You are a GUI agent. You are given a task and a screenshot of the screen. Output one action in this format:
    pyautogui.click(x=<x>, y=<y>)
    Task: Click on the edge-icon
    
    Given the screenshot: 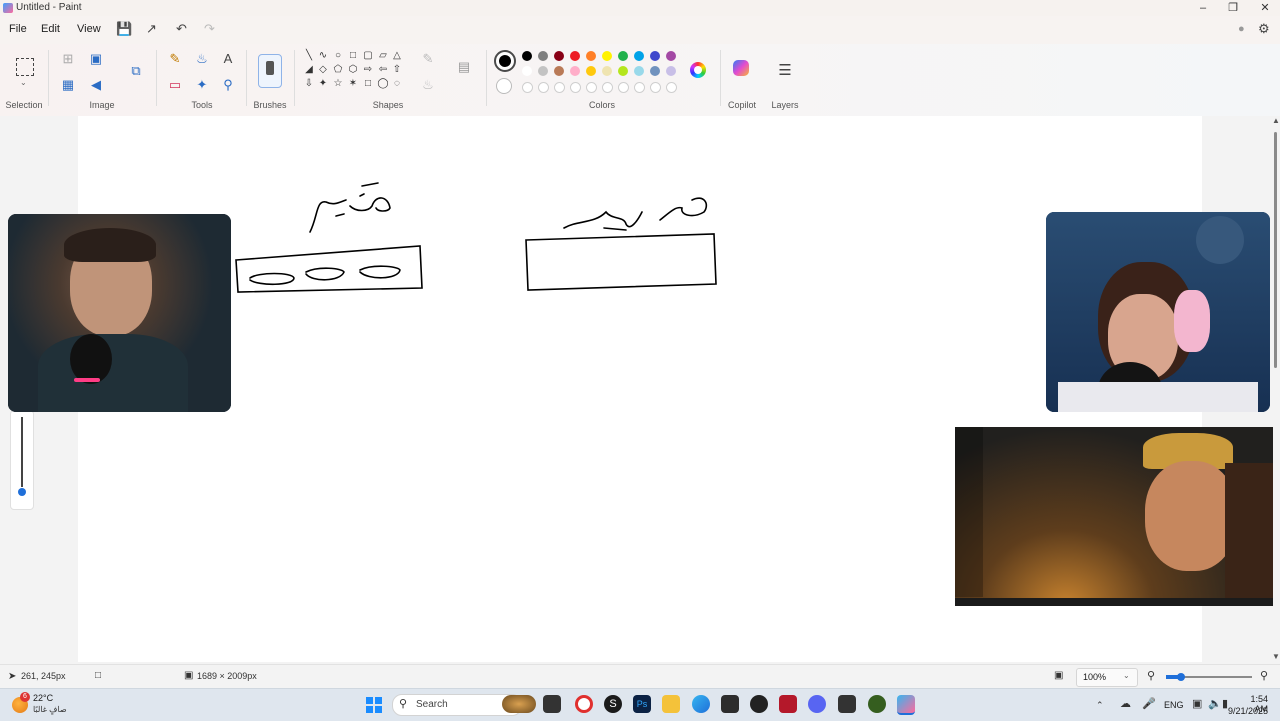 What is the action you would take?
    pyautogui.click(x=701, y=704)
    